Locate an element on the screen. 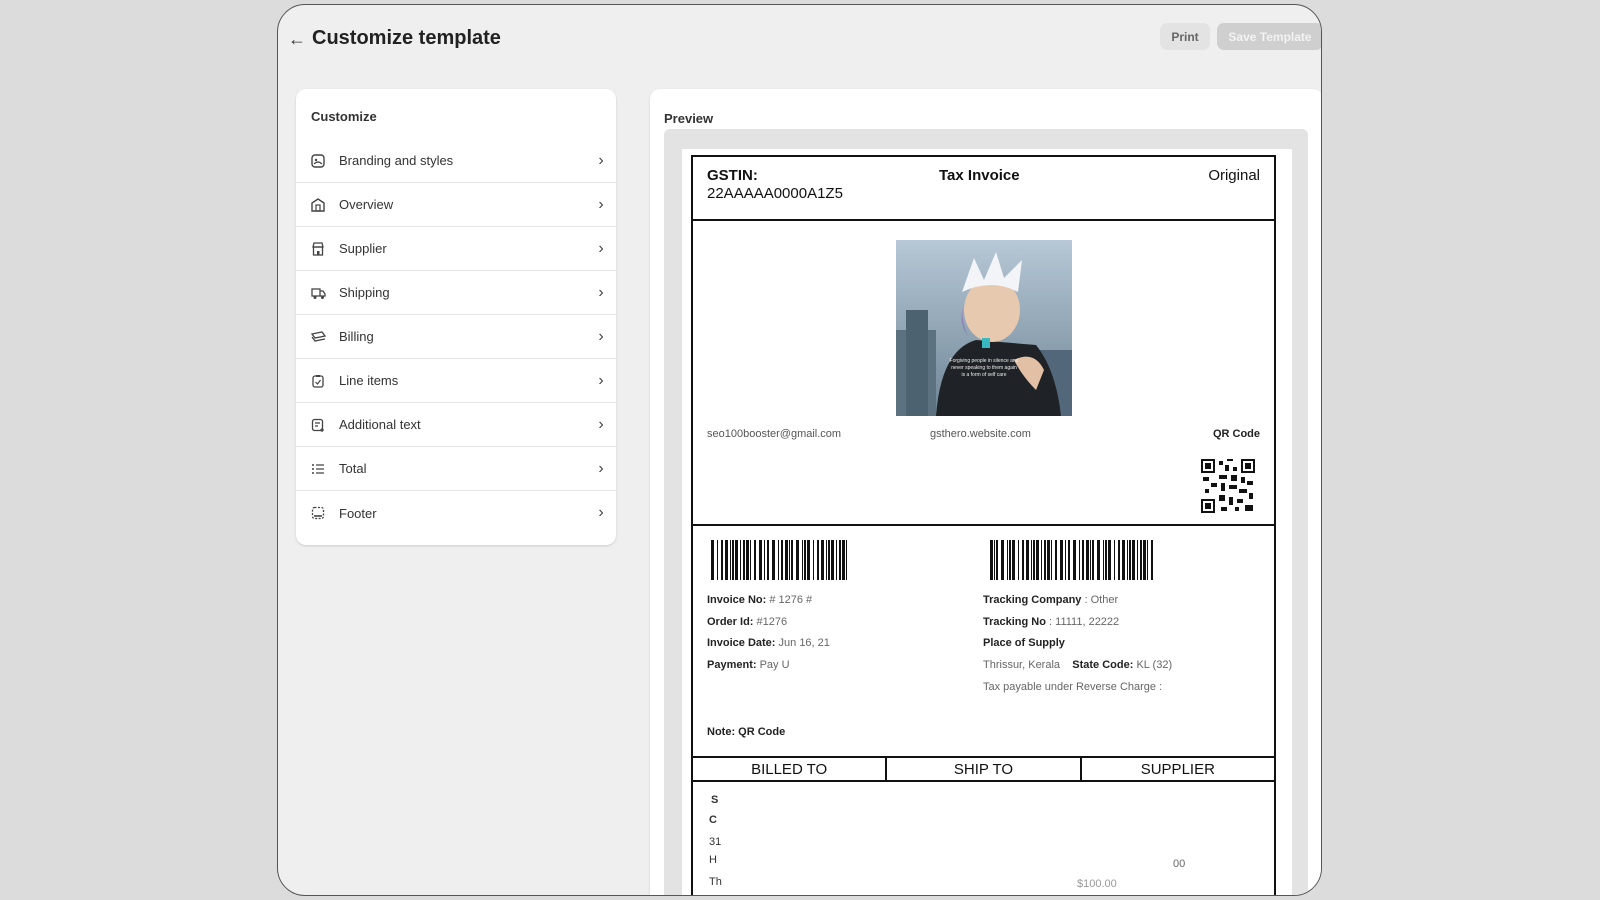 The height and width of the screenshot is (900, 1600). tracking-company-label: Tracking Company is located at coordinates (1032, 600).